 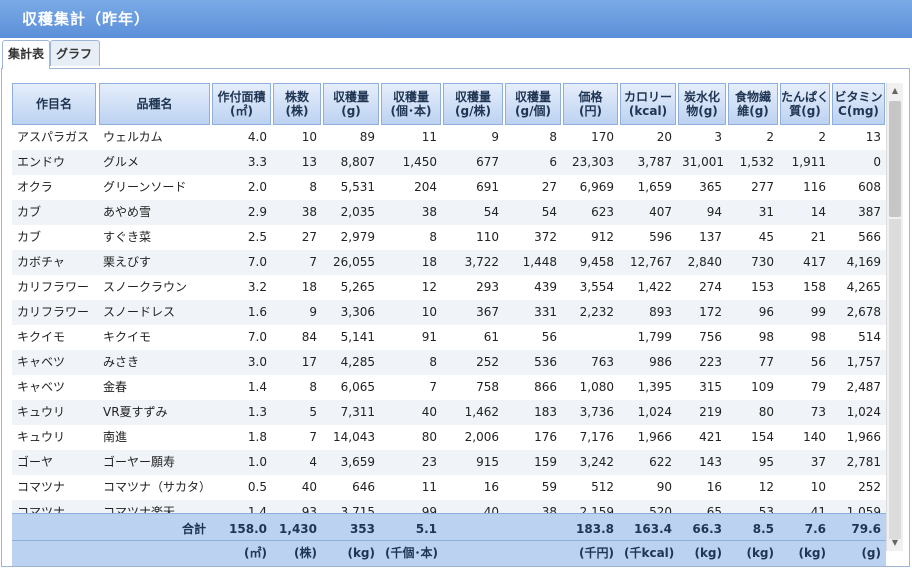 I want to click on table-cell: オクラ, so click(x=35, y=187).